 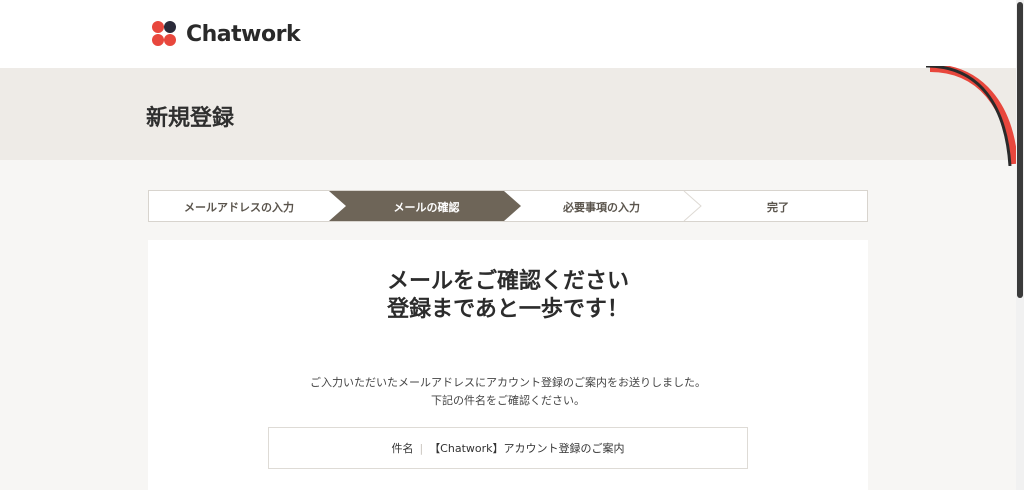 I want to click on headline: メールをご確認ください 登録まであと一歩です！, so click(x=508, y=296).